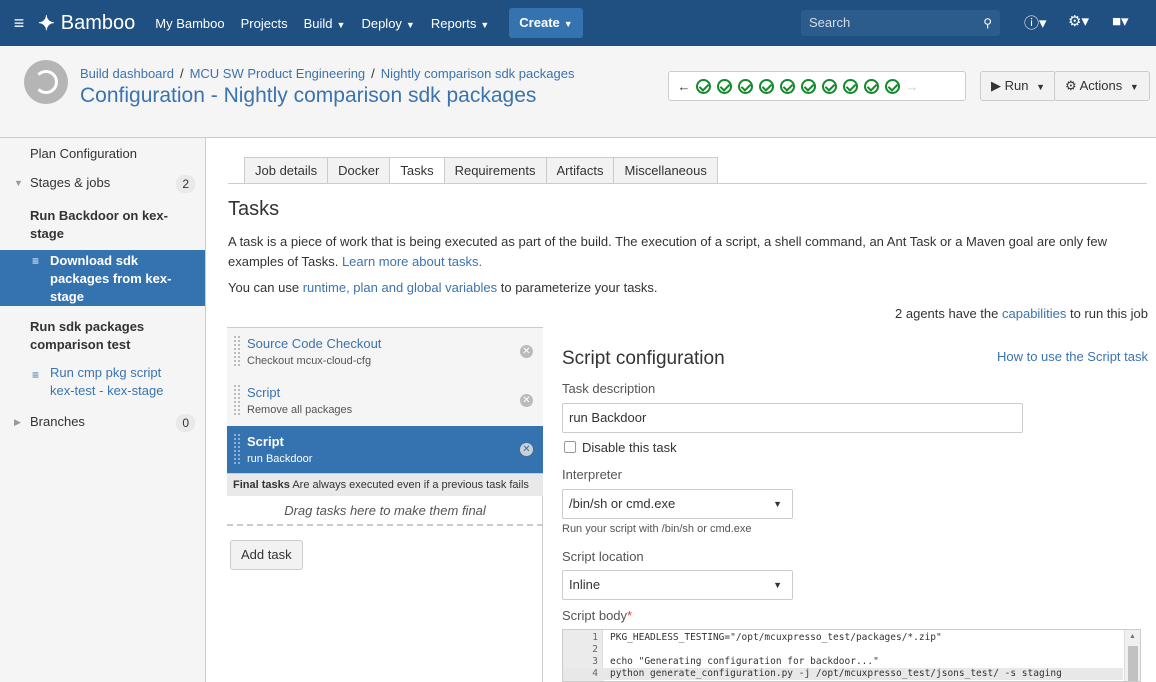 The width and height of the screenshot is (1156, 682). Describe the element at coordinates (996, 85) in the screenshot. I see `play-icon: ▶` at that location.